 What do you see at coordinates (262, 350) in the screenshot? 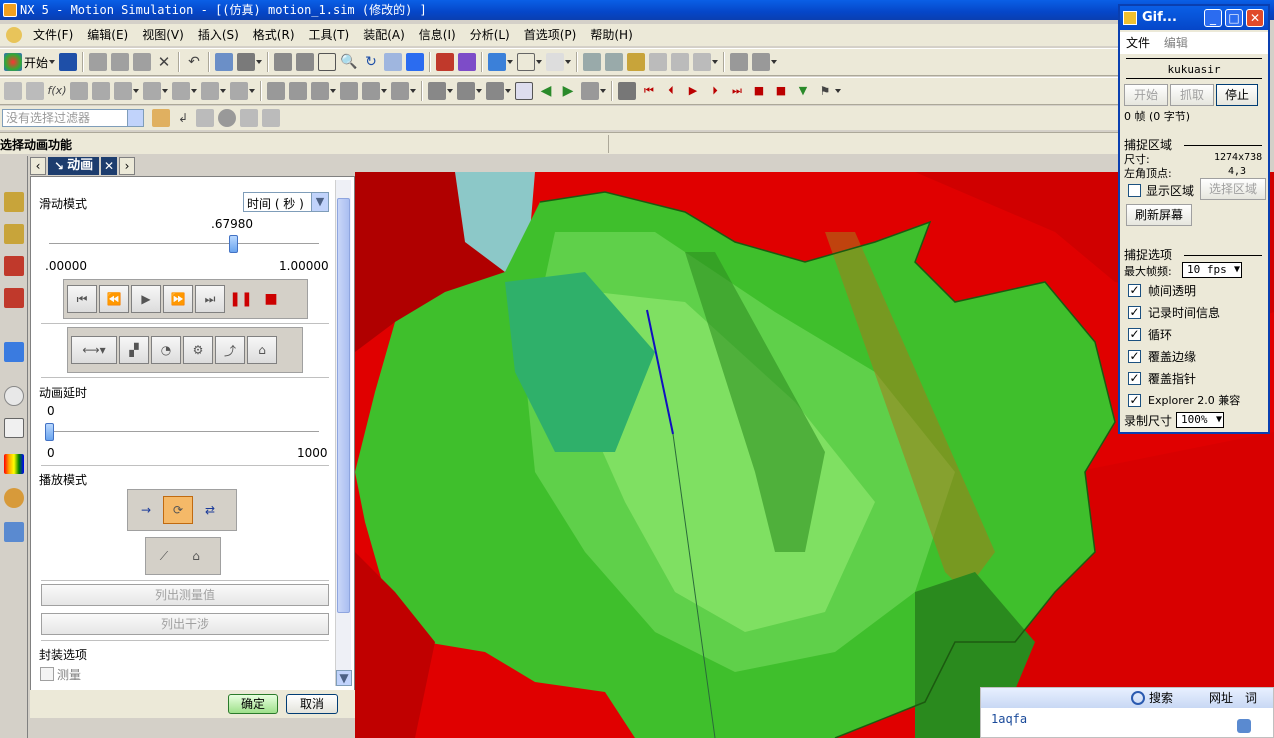
I see `home-button: ⌂` at bounding box center [262, 350].